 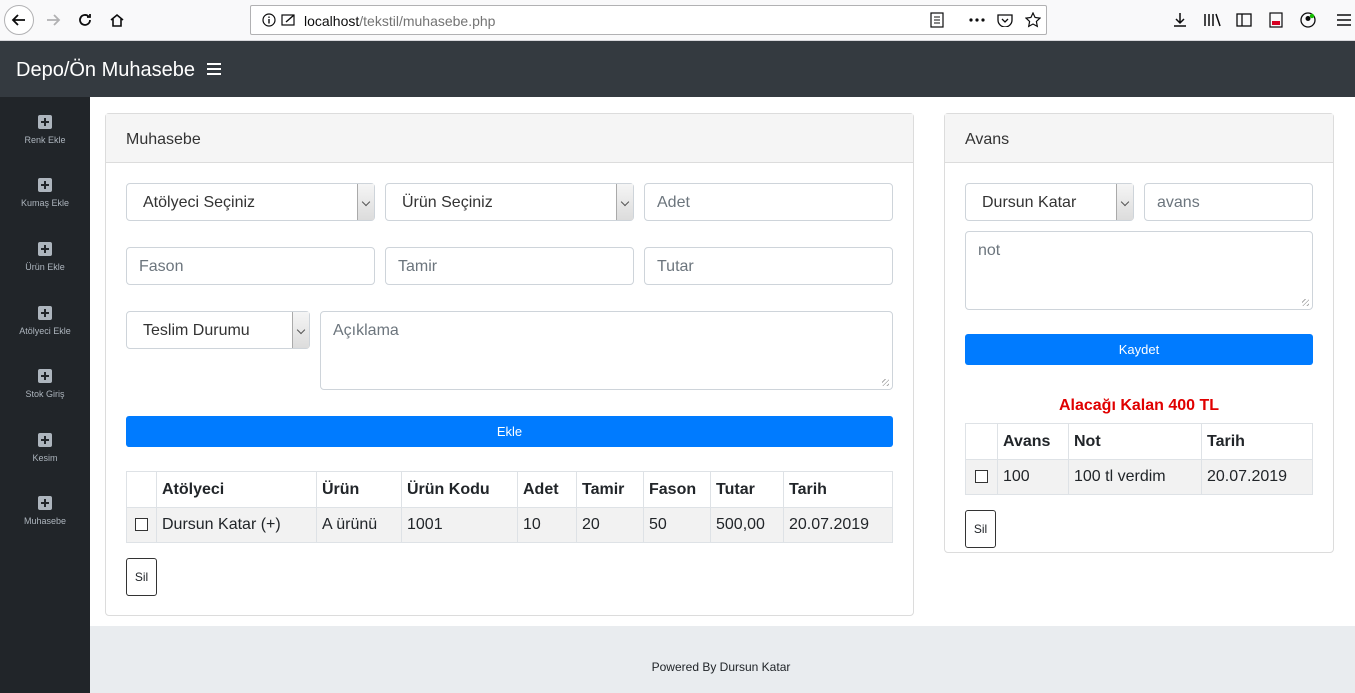 I want to click on pdf-icon, so click(x=1276, y=20).